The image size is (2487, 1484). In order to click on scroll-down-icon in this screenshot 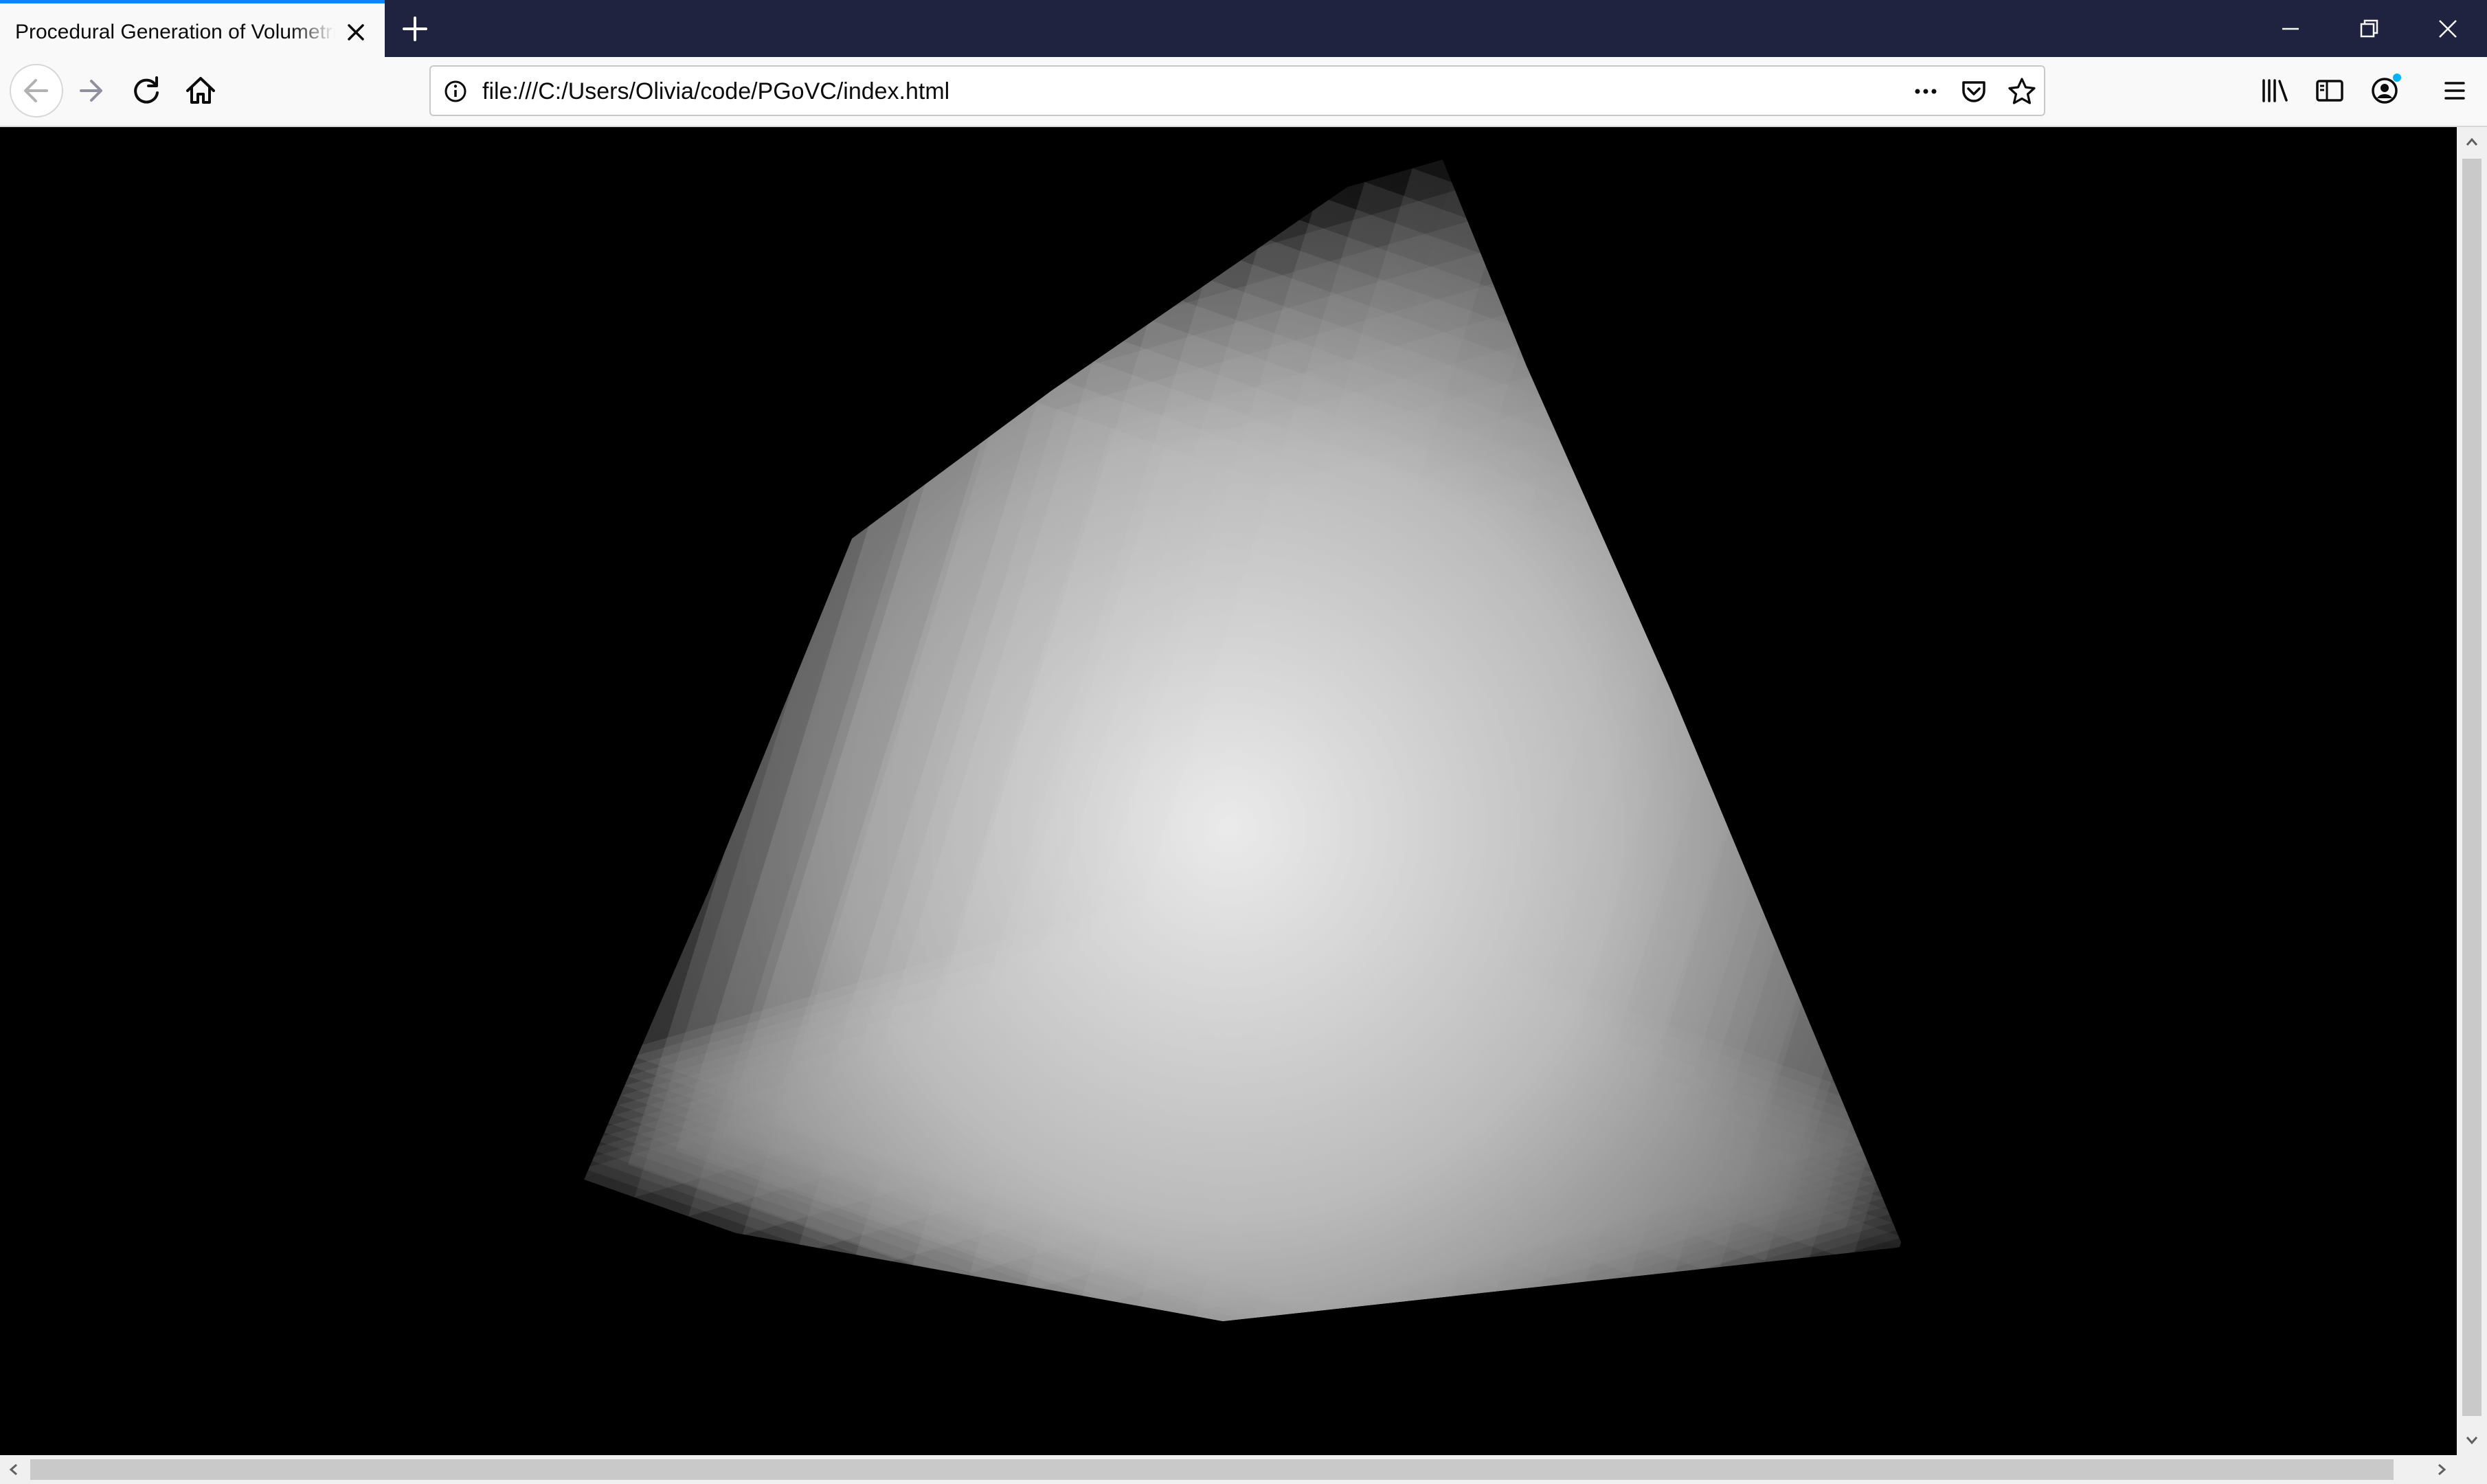, I will do `click(2472, 1440)`.